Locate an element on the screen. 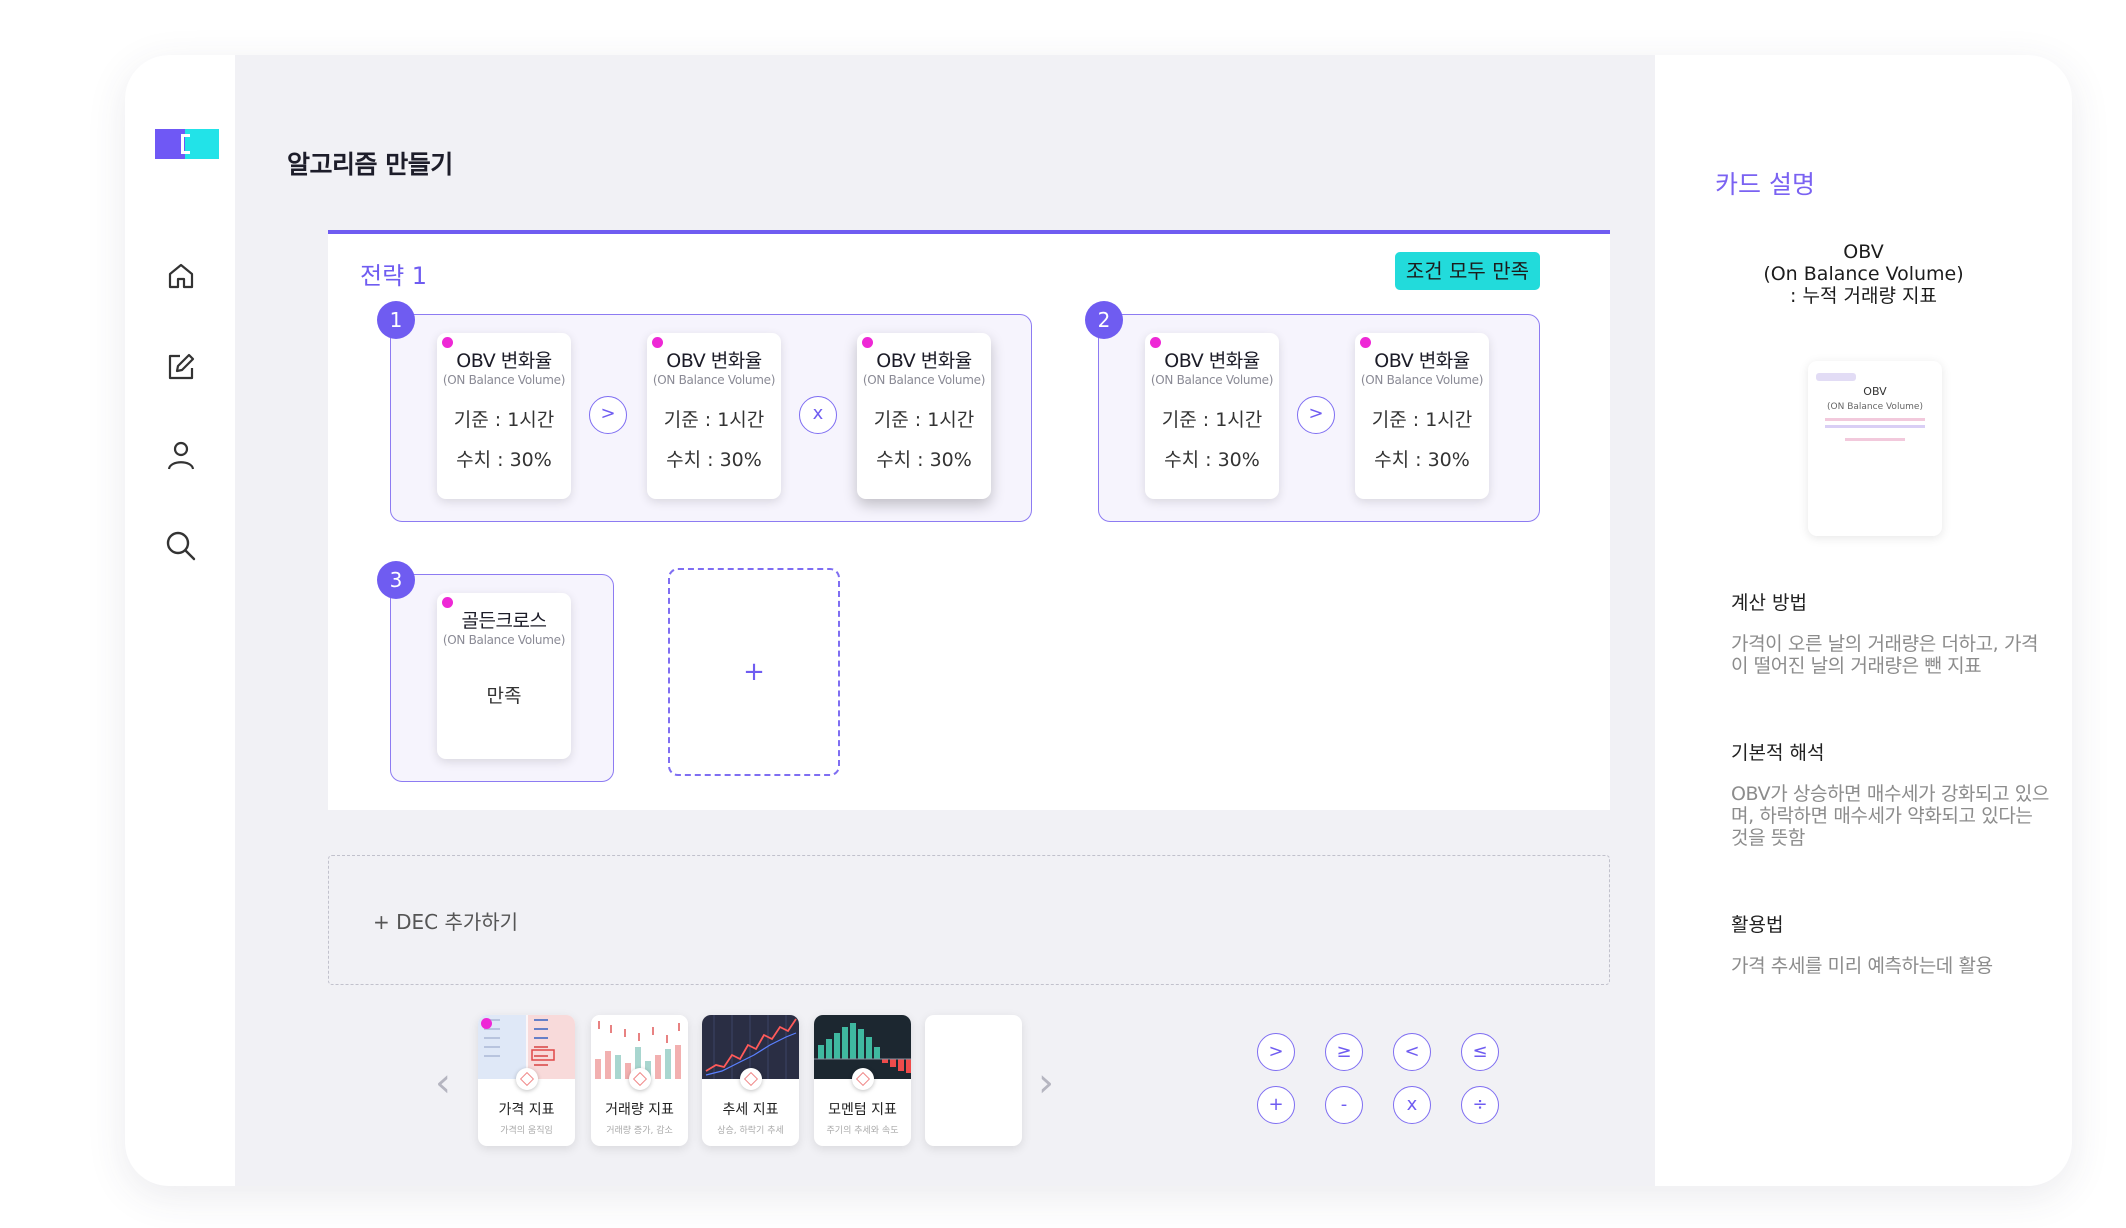 Image resolution: width=2126 pixels, height=1228 pixels. dec-add-area: + DEC 추가하기 is located at coordinates (969, 920).